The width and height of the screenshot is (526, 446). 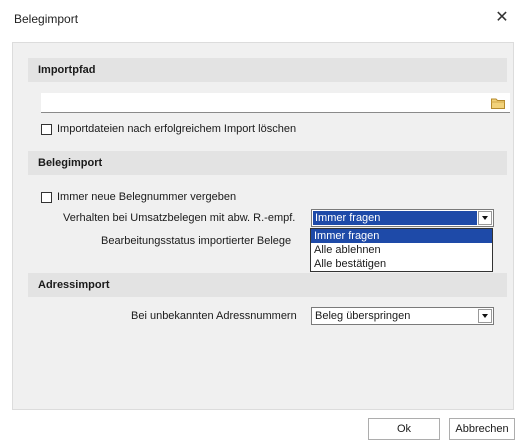 What do you see at coordinates (267, 285) in the screenshot?
I see `section-header-adressimport: Adressimport` at bounding box center [267, 285].